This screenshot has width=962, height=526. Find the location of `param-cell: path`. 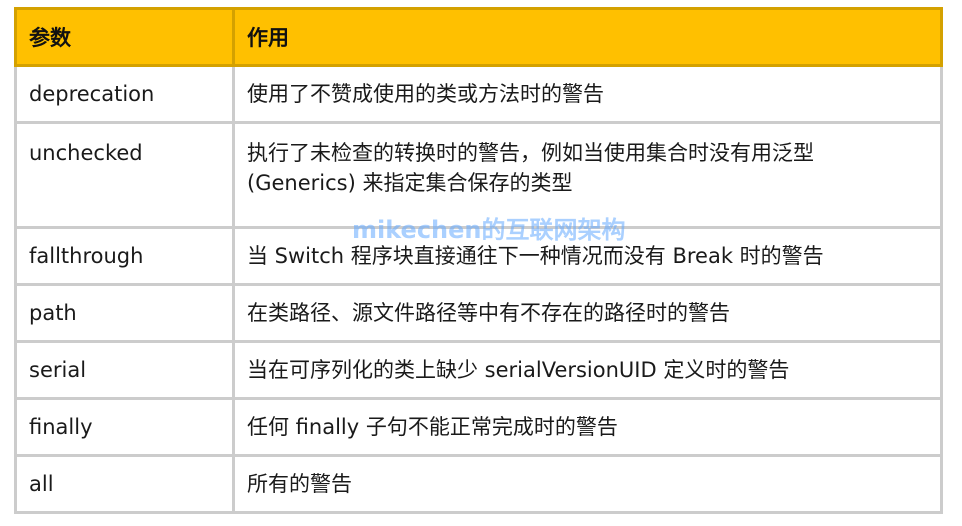

param-cell: path is located at coordinates (124, 313).